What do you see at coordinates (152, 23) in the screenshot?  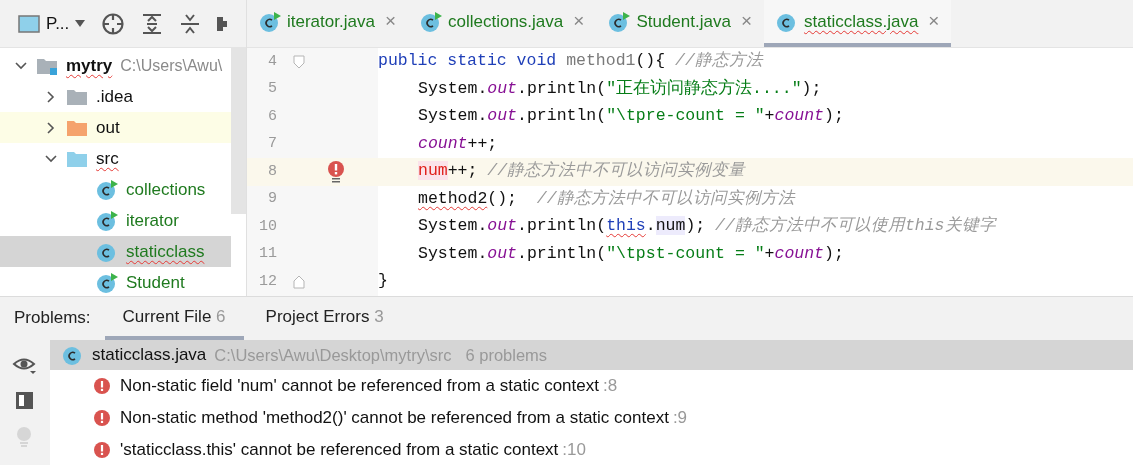 I see `expand-all-icon` at bounding box center [152, 23].